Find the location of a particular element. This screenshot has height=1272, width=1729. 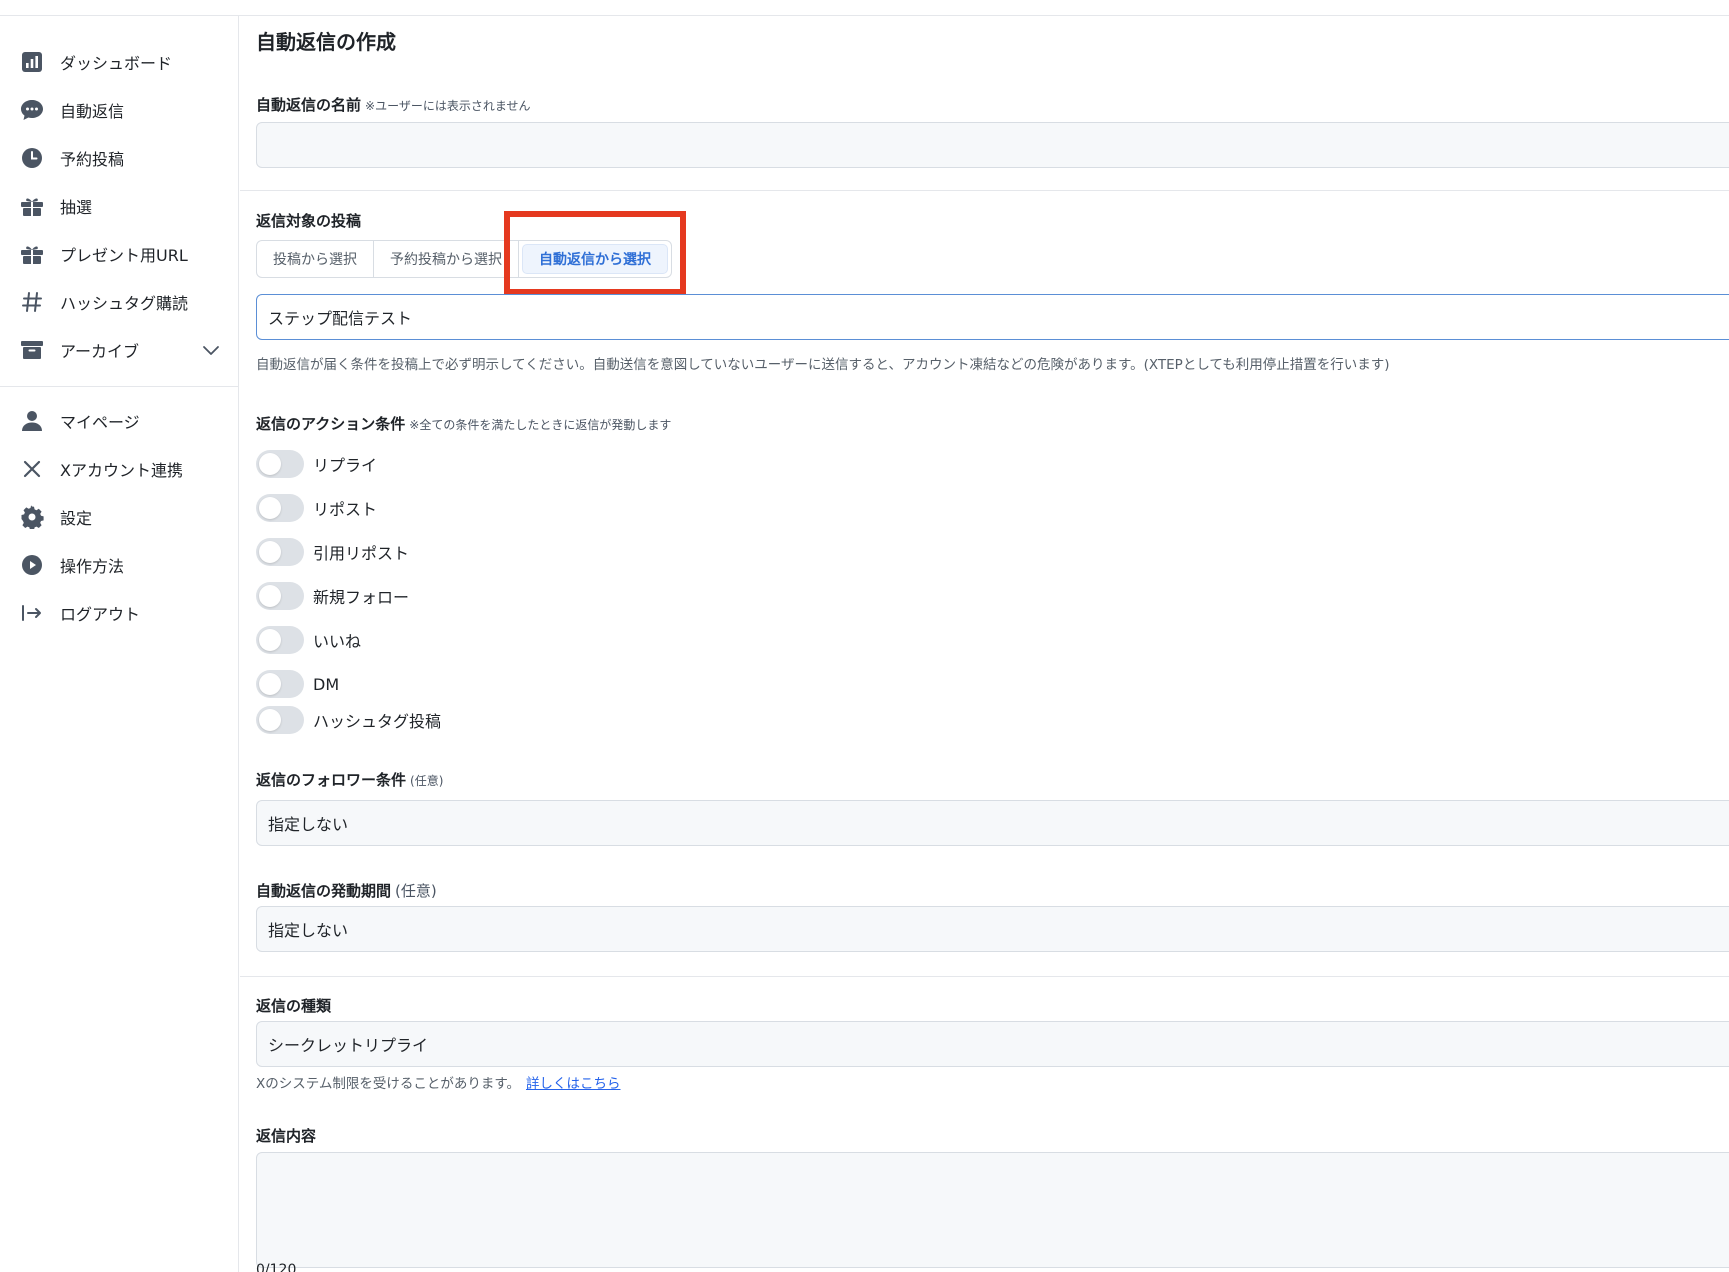

follower-section-label: 返信のフォロワー条件 (任意) is located at coordinates (349, 779).